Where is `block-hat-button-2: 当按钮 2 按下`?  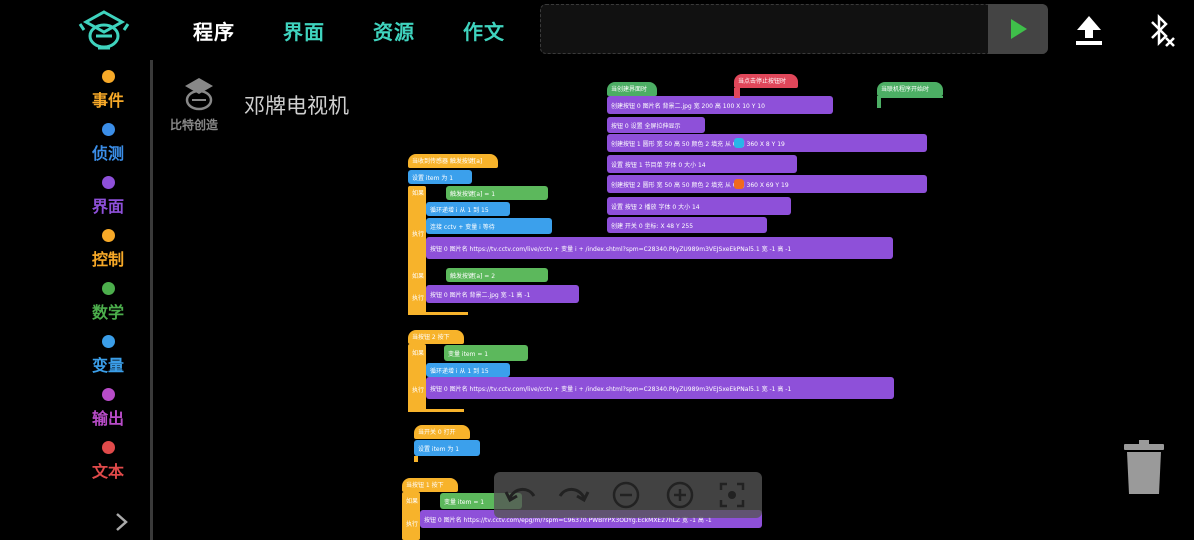 block-hat-button-2: 当按钮 2 按下 is located at coordinates (436, 337).